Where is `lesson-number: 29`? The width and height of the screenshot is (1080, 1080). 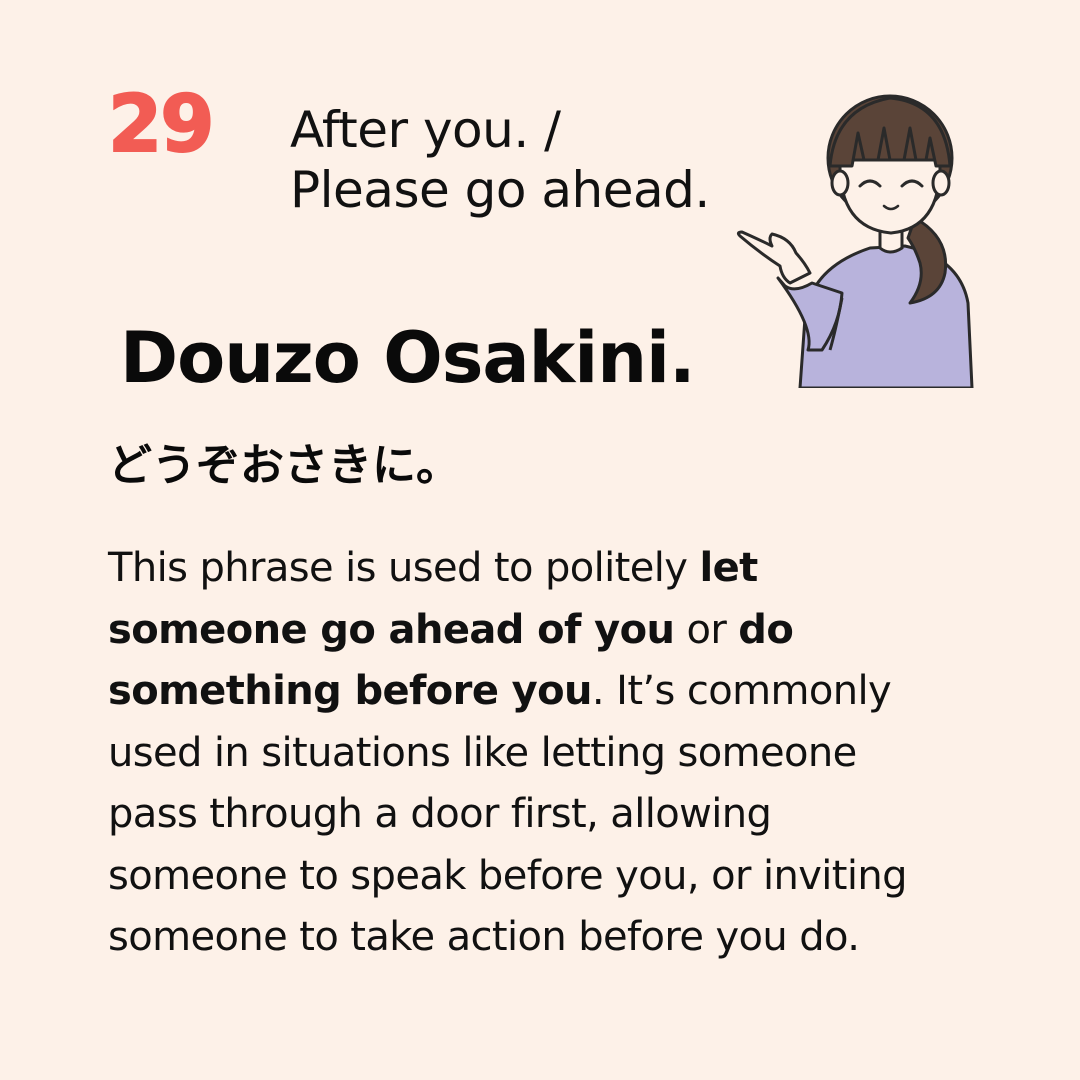 lesson-number: 29 is located at coordinates (161, 125).